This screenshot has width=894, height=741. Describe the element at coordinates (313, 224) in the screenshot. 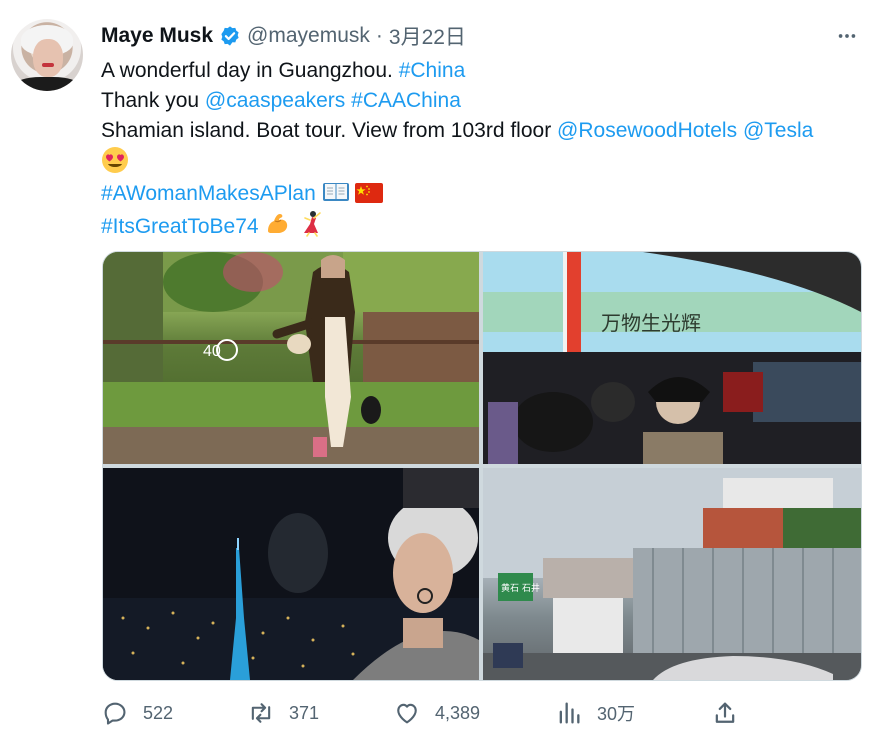

I see `dancing-woman-emoji-icon` at that location.